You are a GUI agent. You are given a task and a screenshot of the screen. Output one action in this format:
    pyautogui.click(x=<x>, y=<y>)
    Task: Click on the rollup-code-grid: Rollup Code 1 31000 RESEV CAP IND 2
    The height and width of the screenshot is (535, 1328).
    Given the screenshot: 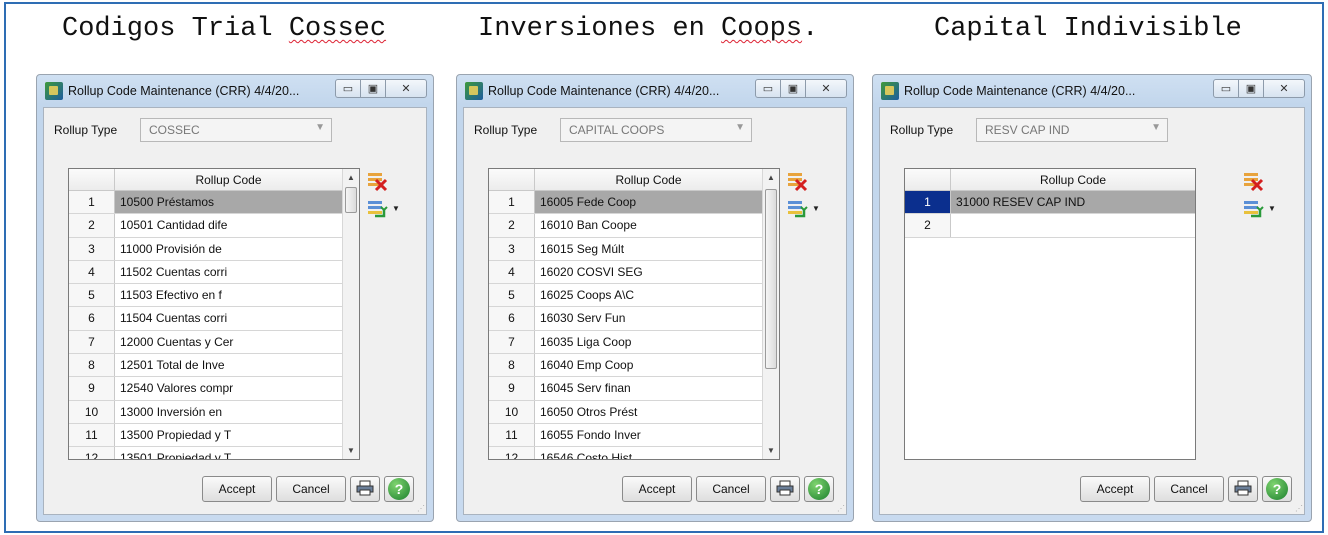 What is the action you would take?
    pyautogui.click(x=1050, y=314)
    